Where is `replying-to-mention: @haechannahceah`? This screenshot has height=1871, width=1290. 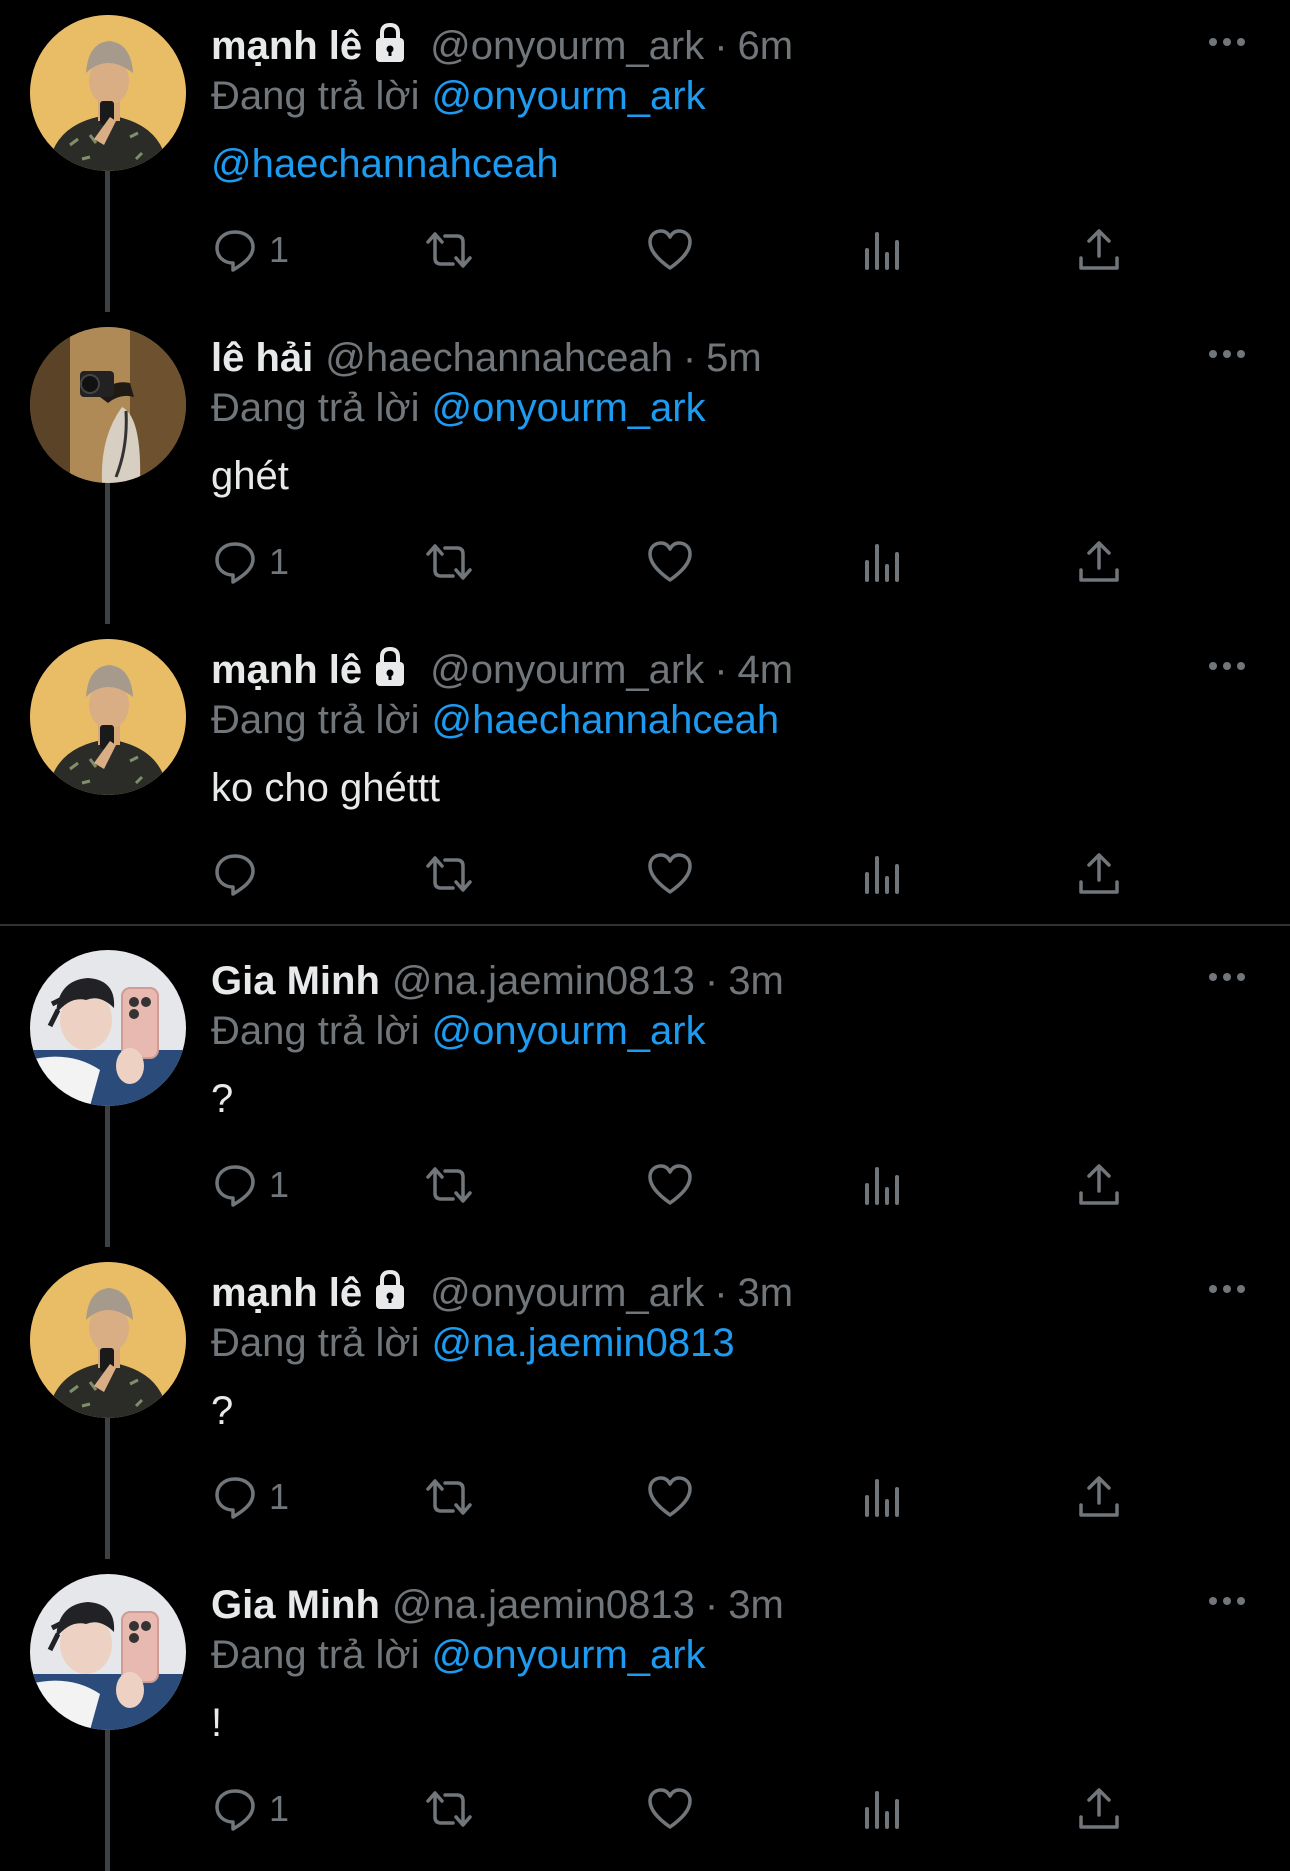
replying-to-mention: @haechannahceah is located at coordinates (606, 720).